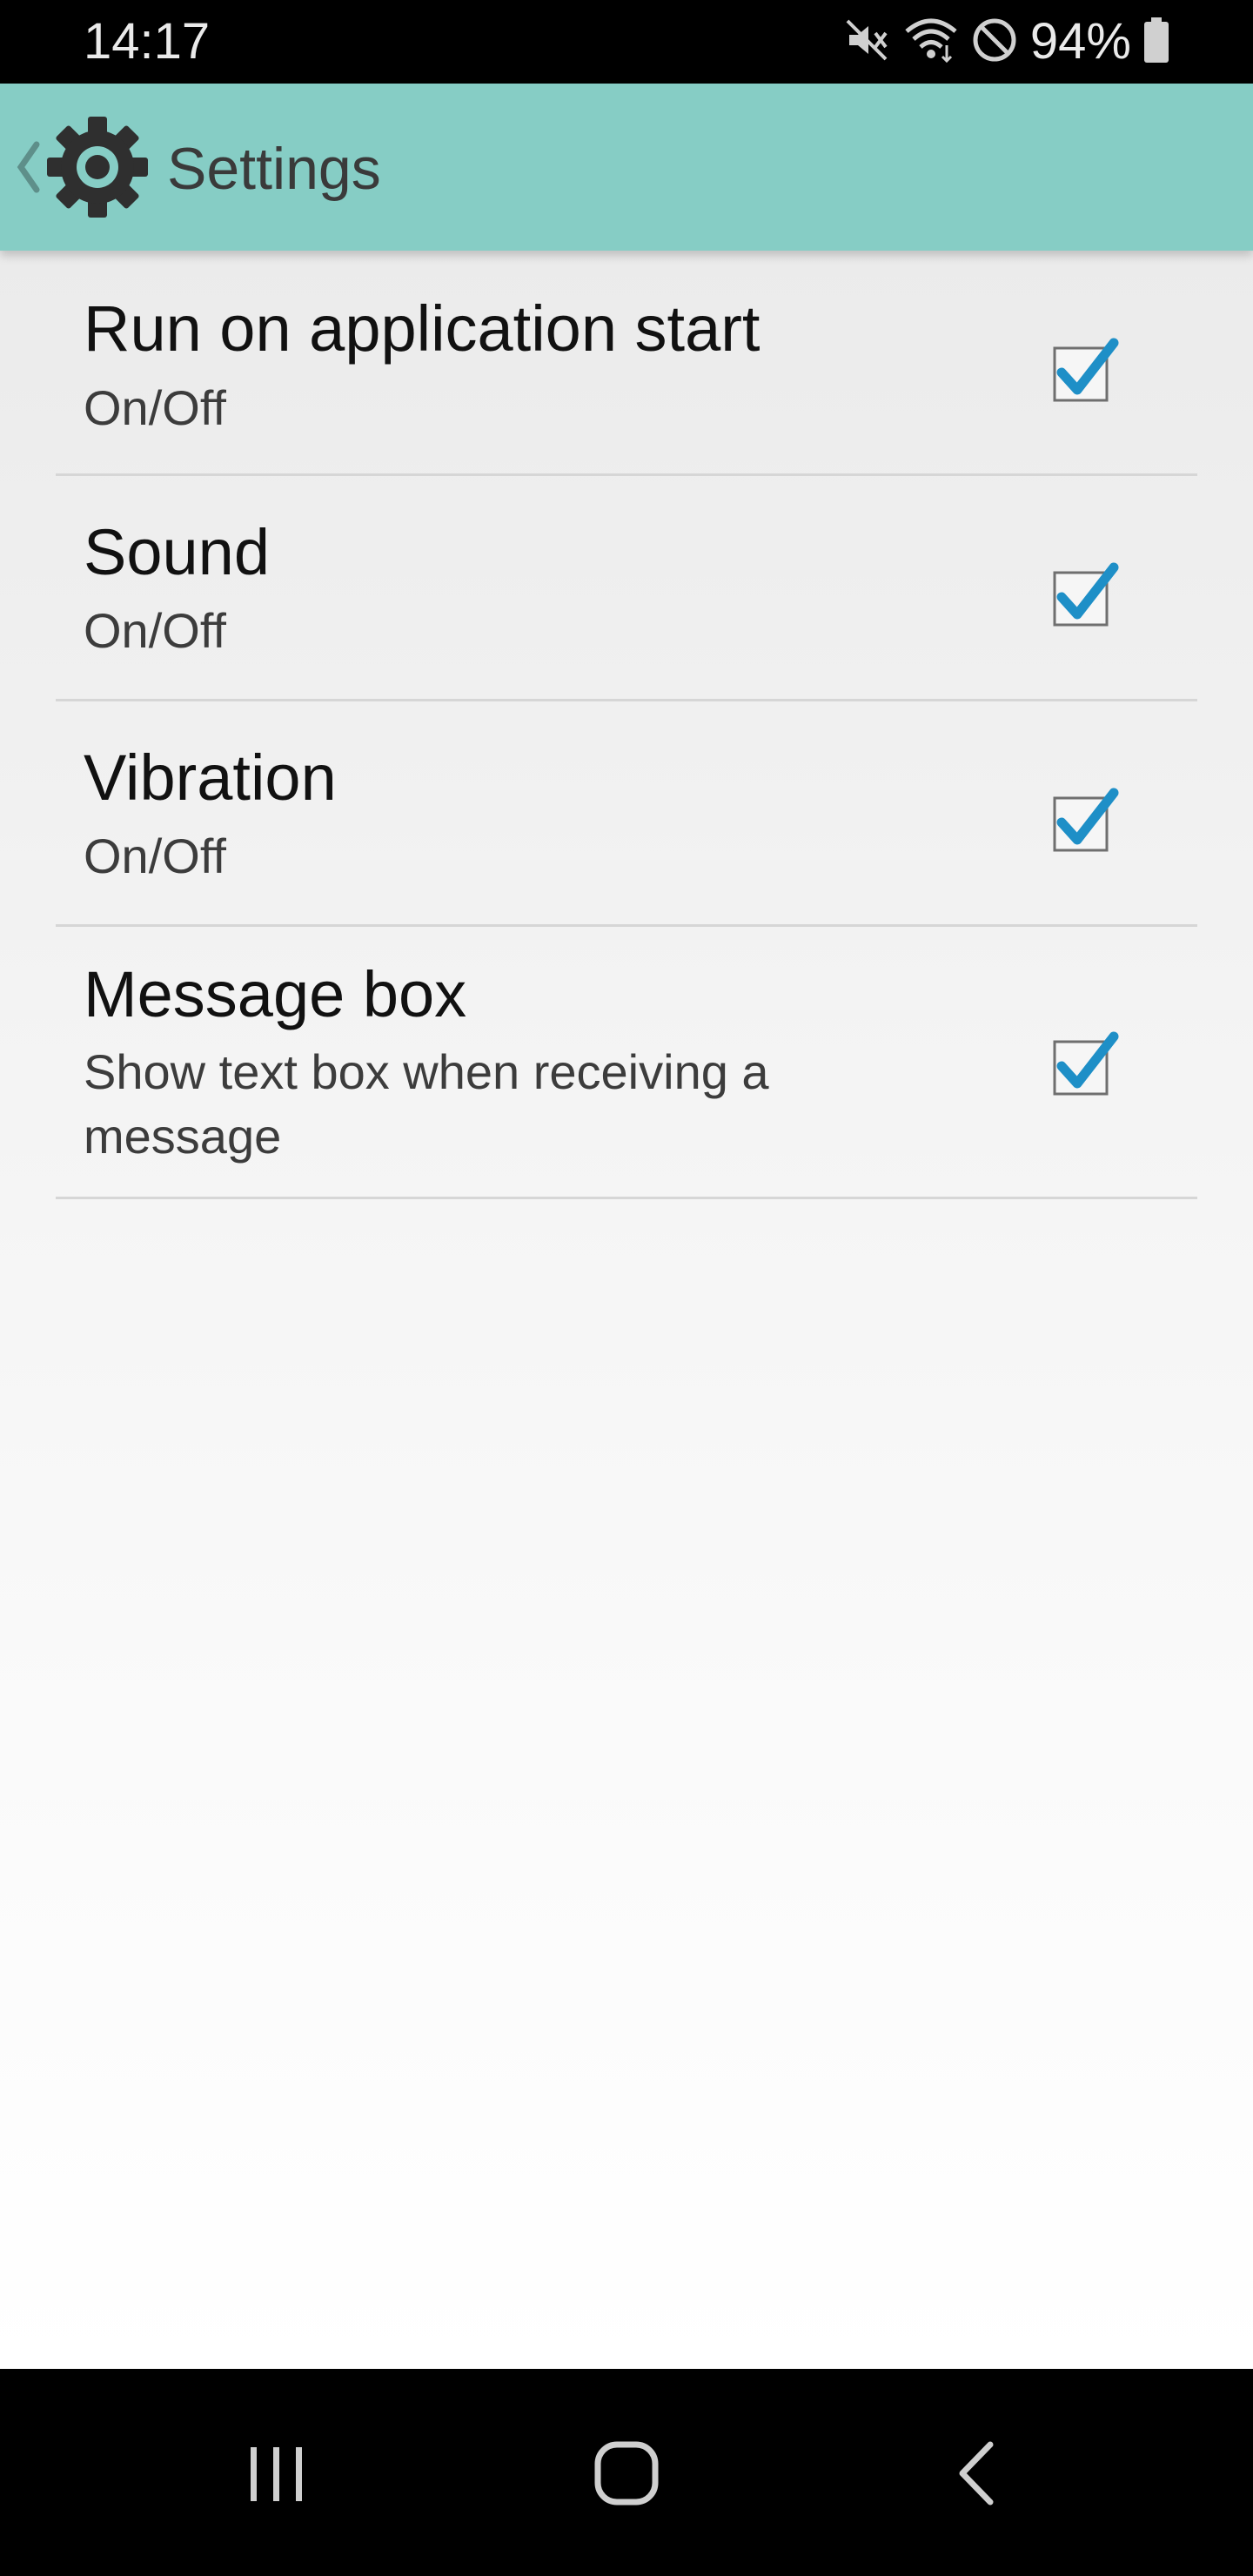 The width and height of the screenshot is (1253, 2576). What do you see at coordinates (210, 778) in the screenshot?
I see `preference-title: Vibration` at bounding box center [210, 778].